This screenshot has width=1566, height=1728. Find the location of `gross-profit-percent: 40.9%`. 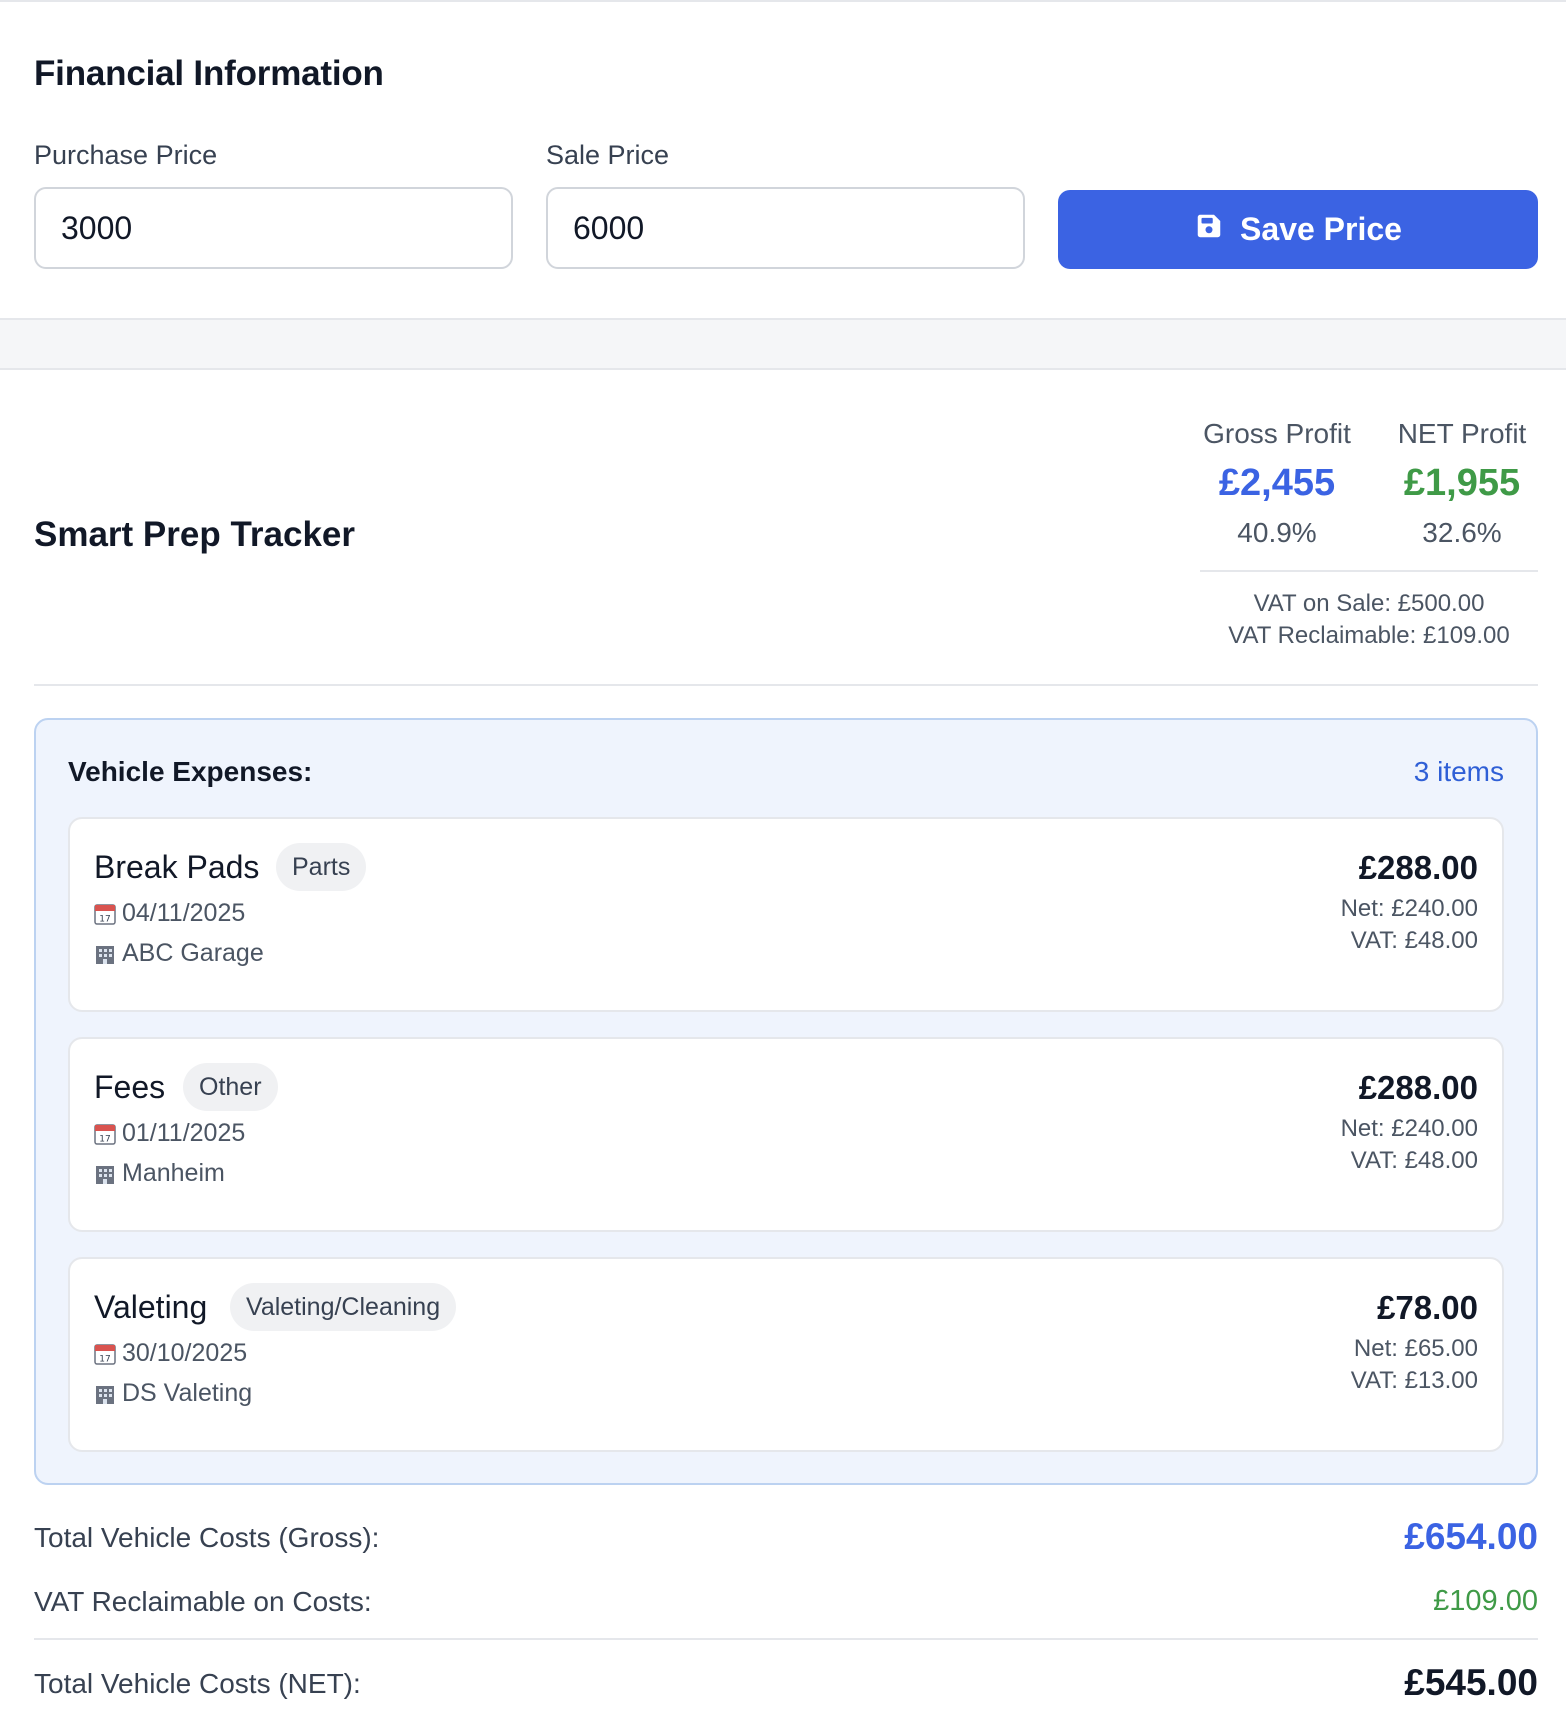

gross-profit-percent: 40.9% is located at coordinates (1277, 532).